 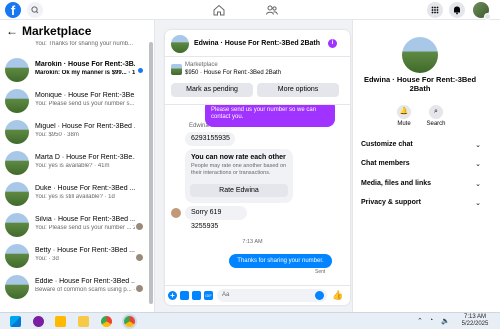 What do you see at coordinates (196, 295) in the screenshot?
I see `sticker-icon` at bounding box center [196, 295].